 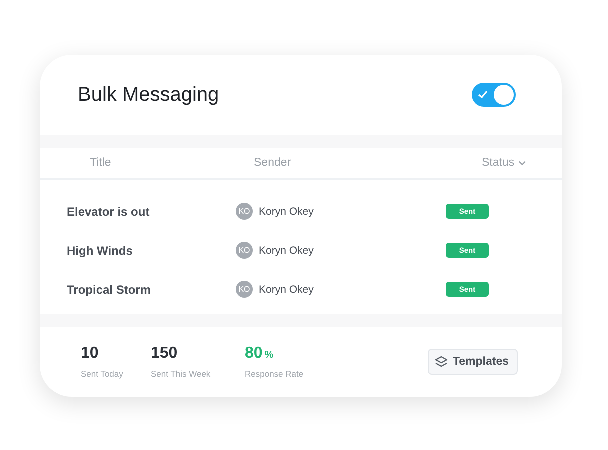 What do you see at coordinates (522, 163) in the screenshot?
I see `chevron-down-icon` at bounding box center [522, 163].